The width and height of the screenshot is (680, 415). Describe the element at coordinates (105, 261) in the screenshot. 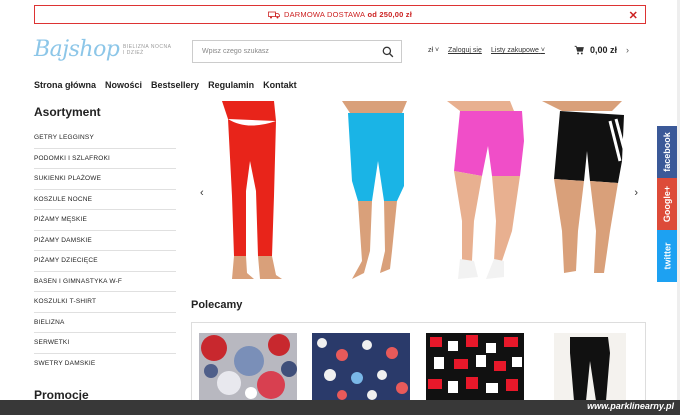

I see `sidebar-item-kids-pajamas: PIŻAMY DZIECIĘCE` at that location.